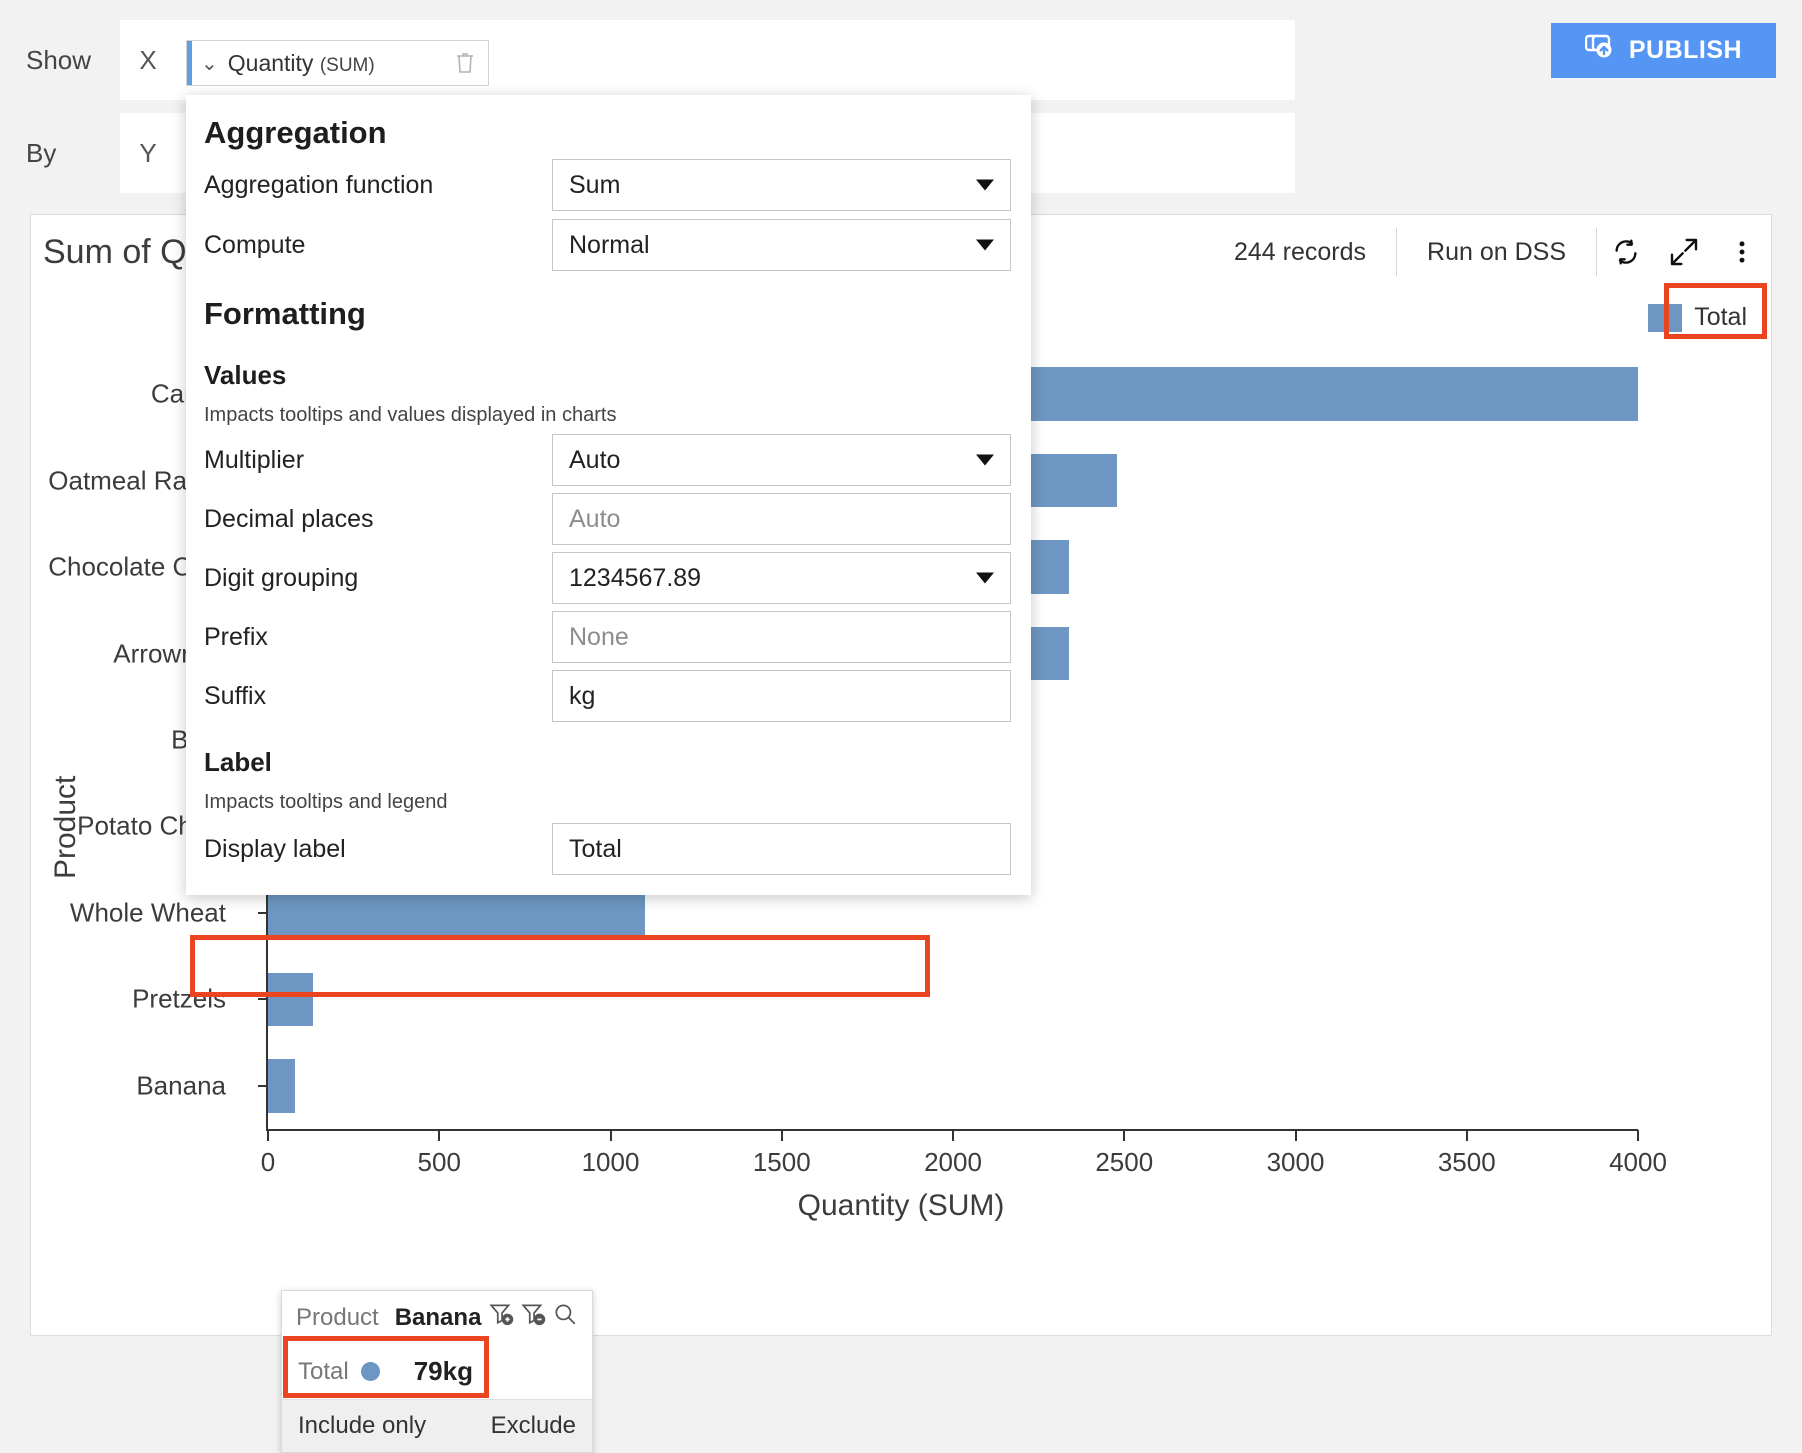  Describe the element at coordinates (236, 636) in the screenshot. I see `prefix-label: Prefix` at that location.